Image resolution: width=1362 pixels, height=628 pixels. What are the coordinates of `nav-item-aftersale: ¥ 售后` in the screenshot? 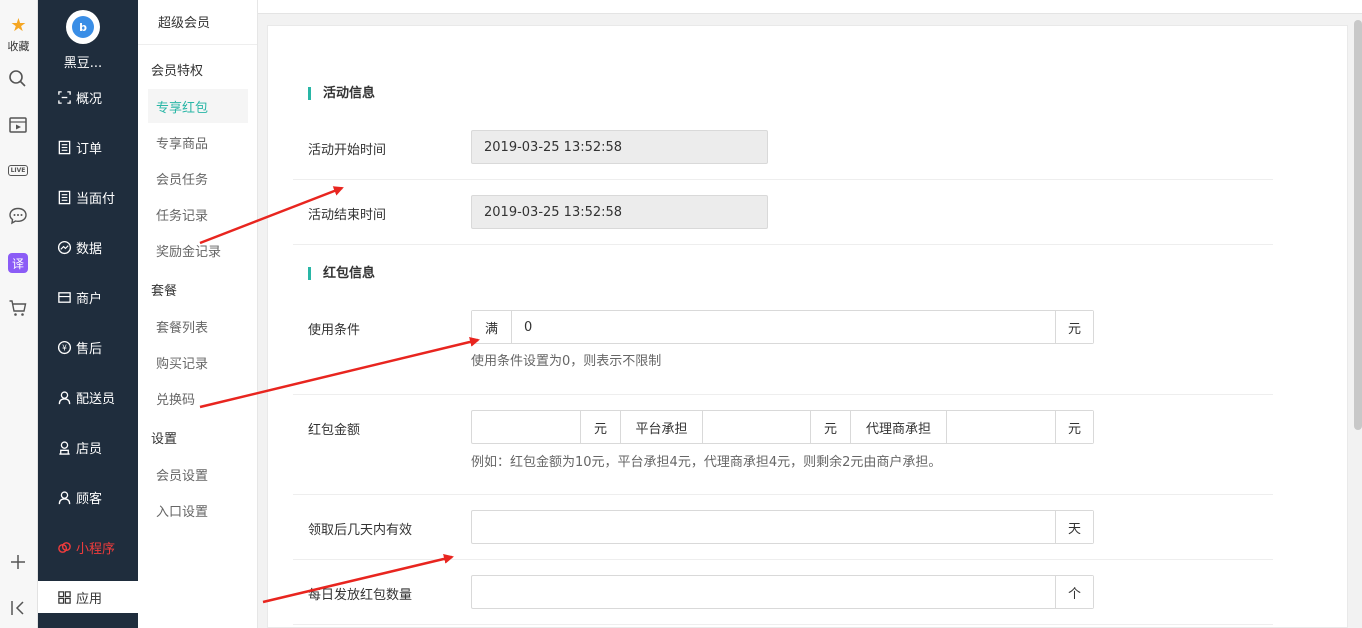 It's located at (88, 347).